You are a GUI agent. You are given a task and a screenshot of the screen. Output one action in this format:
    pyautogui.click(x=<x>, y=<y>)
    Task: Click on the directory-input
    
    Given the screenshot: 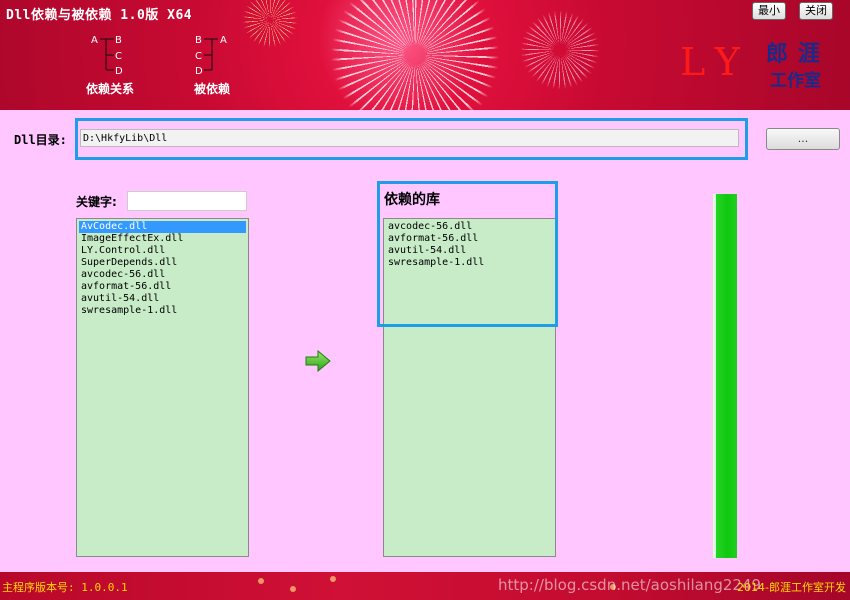 What is the action you would take?
    pyautogui.click(x=409, y=138)
    